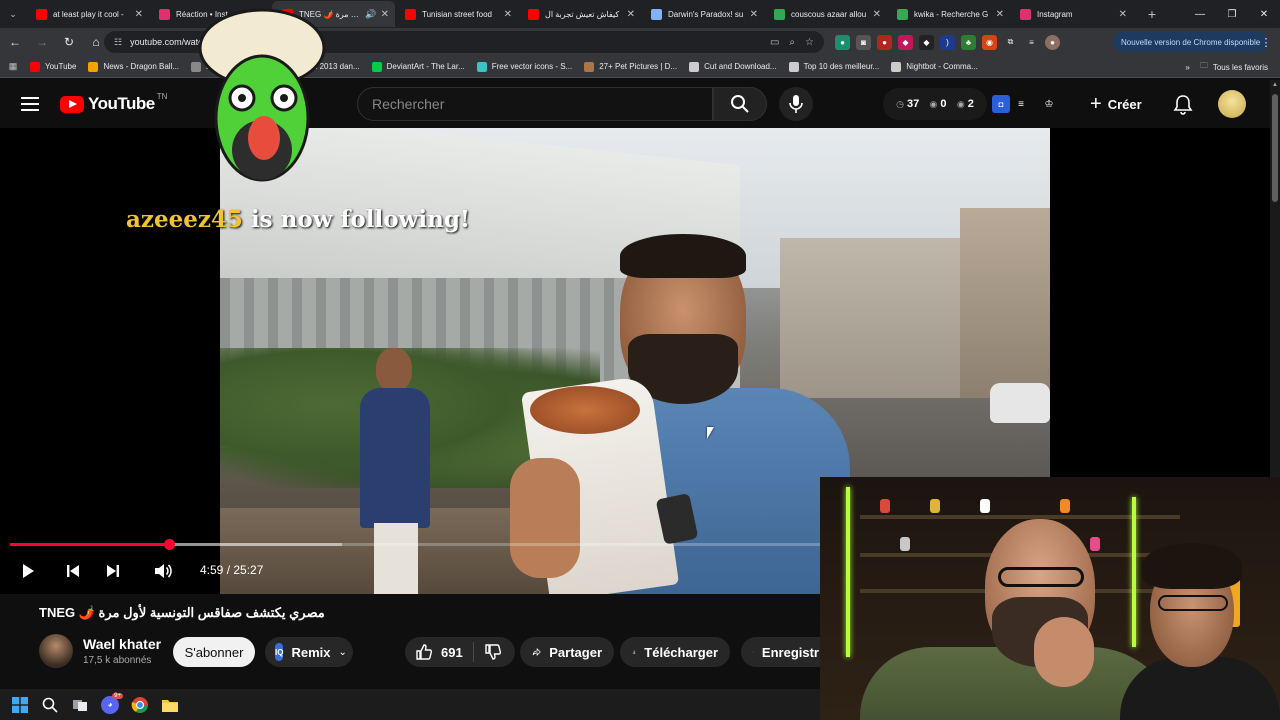 The width and height of the screenshot is (1280, 720). What do you see at coordinates (968, 42) in the screenshot?
I see `extension-green-icon: ♣` at bounding box center [968, 42].